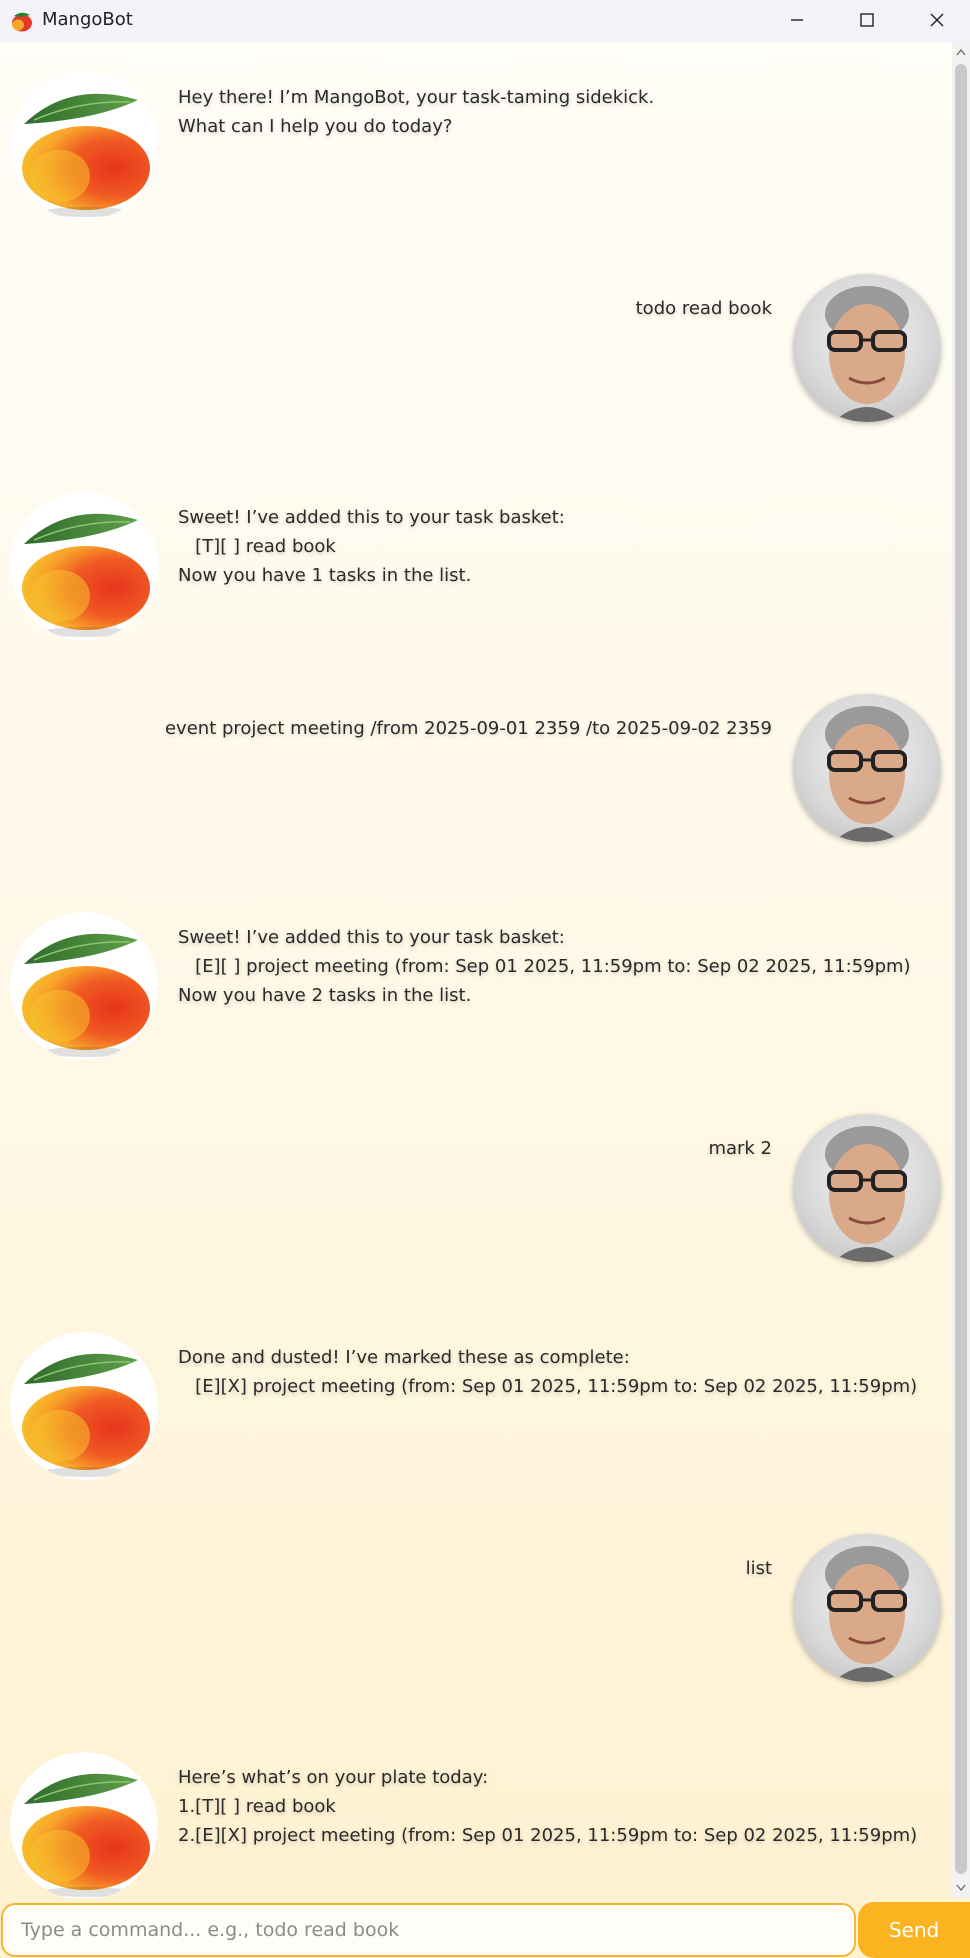 Image resolution: width=970 pixels, height=1958 pixels. What do you see at coordinates (325, 575) in the screenshot?
I see `message-line: Now you have 1 tasks in the list.` at bounding box center [325, 575].